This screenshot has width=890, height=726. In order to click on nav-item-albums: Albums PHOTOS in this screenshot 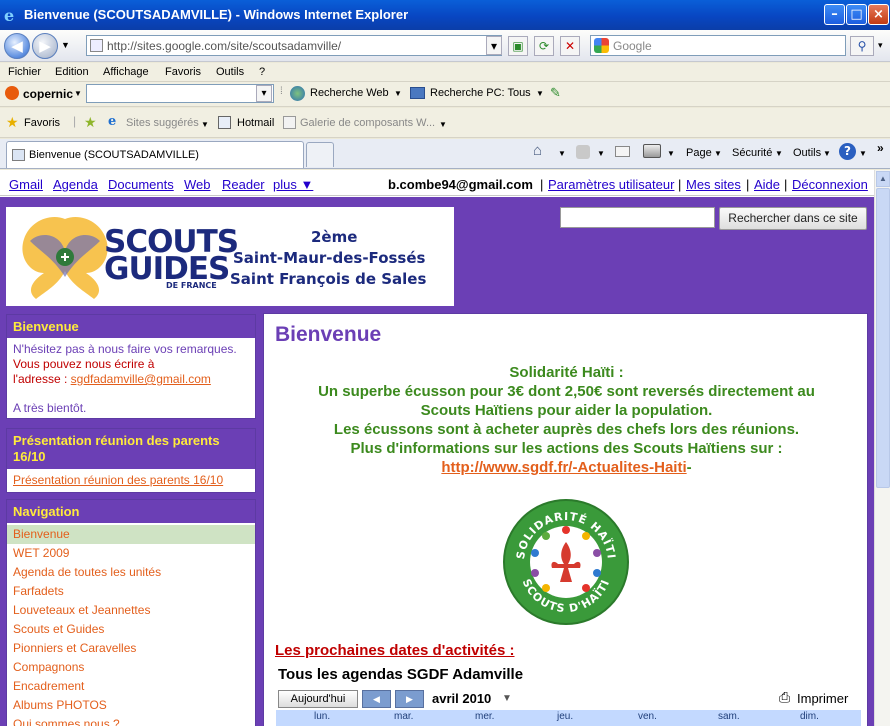, I will do `click(131, 705)`.